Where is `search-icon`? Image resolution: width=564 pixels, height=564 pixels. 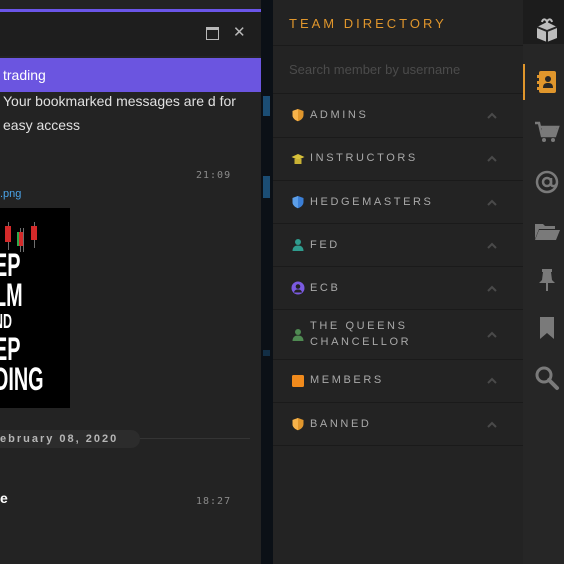 search-icon is located at coordinates (547, 378).